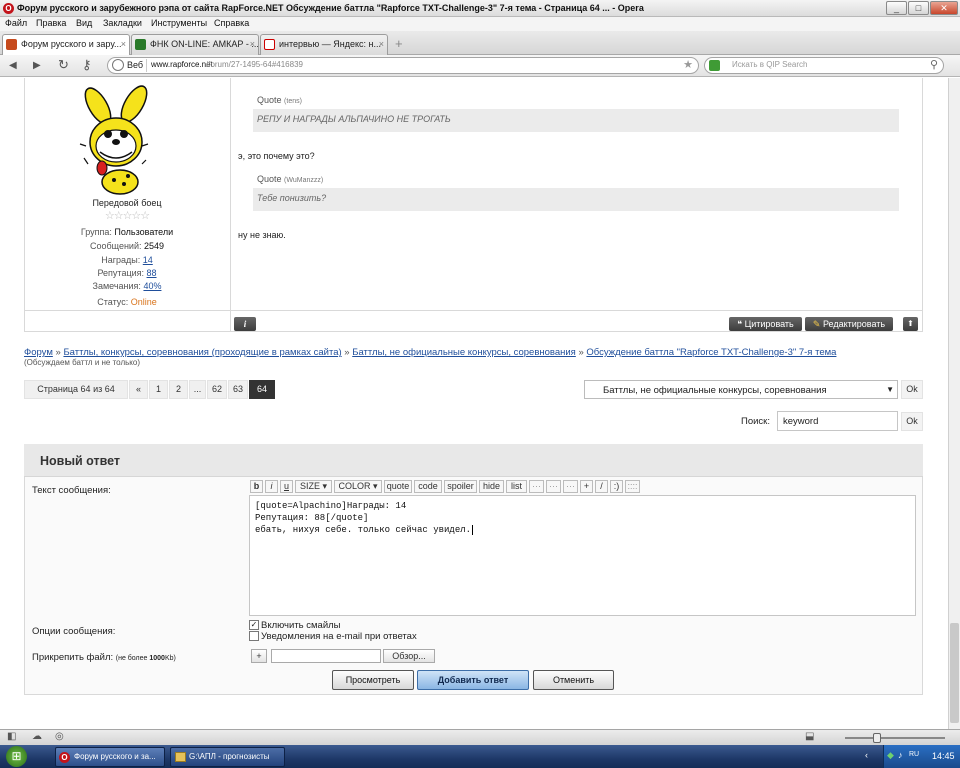  I want to click on user-reputation: Репутация: 88, so click(127, 273).